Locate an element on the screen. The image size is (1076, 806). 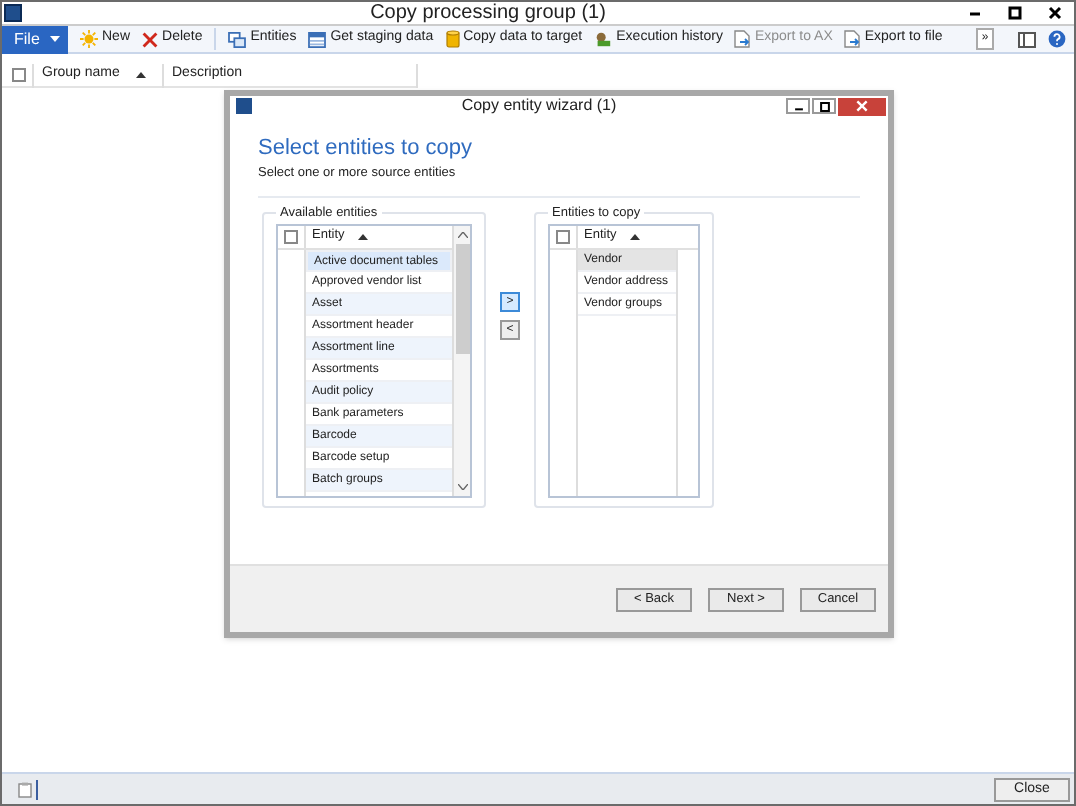
table-icon is located at coordinates (317, 39).